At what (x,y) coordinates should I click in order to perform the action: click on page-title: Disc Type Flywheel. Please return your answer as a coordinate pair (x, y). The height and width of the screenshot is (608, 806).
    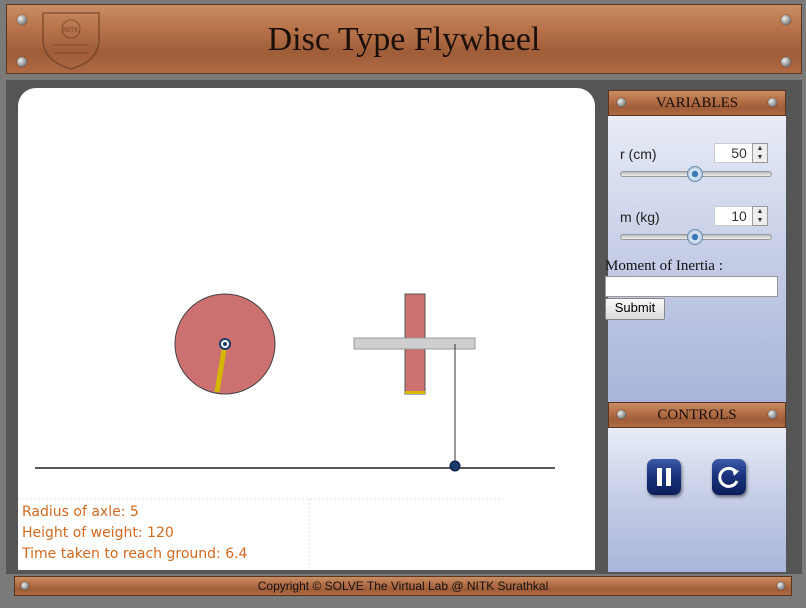
    Looking at the image, I should click on (404, 39).